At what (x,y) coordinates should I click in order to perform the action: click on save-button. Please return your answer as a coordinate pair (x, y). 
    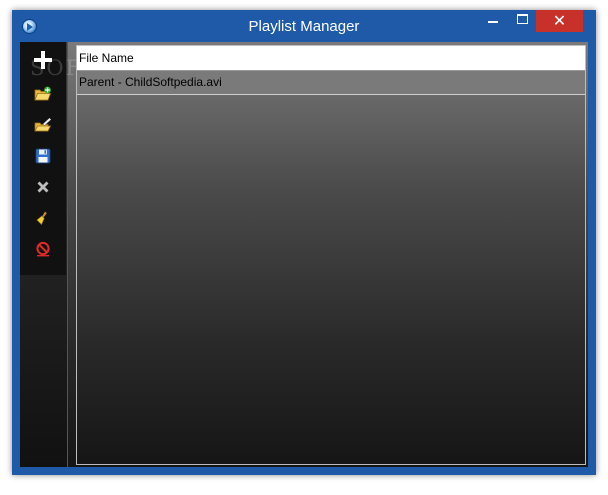
    Looking at the image, I should click on (43, 156).